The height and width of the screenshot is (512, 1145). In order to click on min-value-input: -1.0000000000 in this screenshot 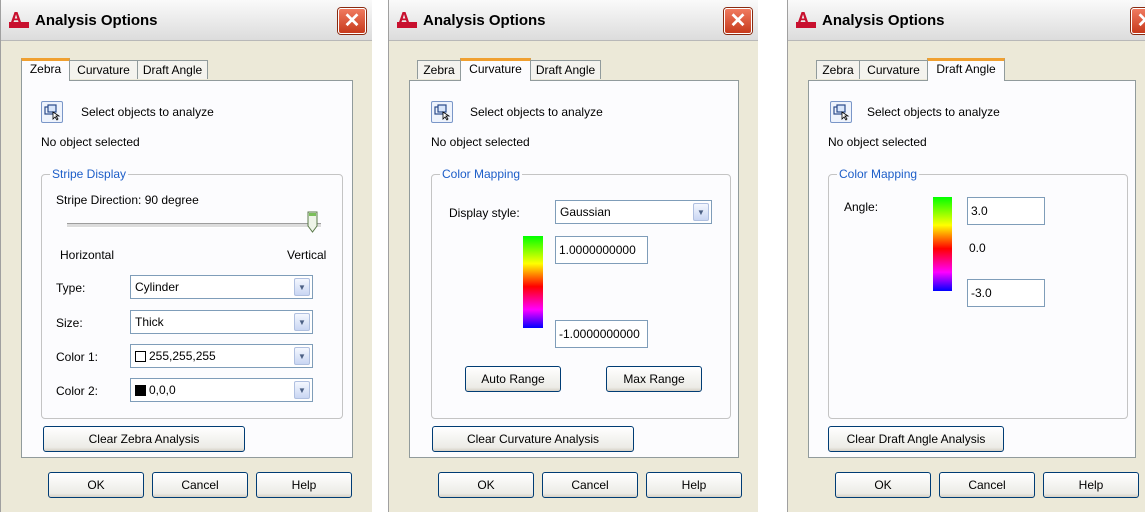, I will do `click(601, 334)`.